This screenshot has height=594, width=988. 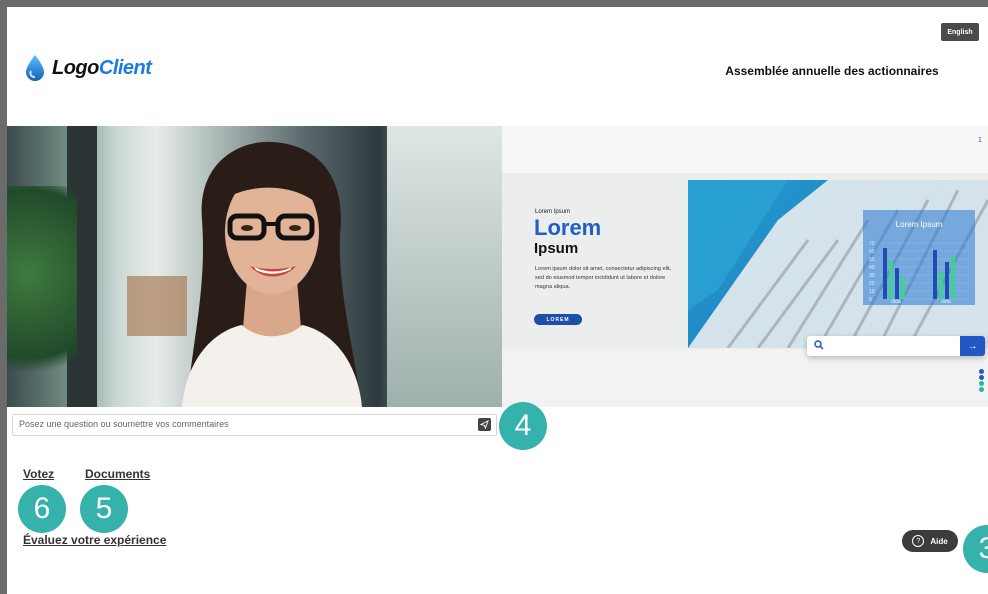 I want to click on presenter-image, so click(x=272, y=274).